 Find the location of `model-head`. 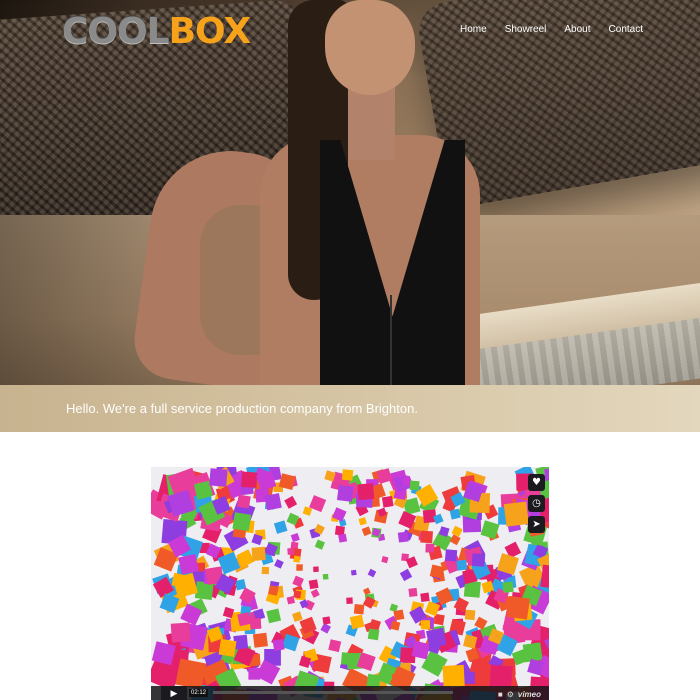

model-head is located at coordinates (370, 47).